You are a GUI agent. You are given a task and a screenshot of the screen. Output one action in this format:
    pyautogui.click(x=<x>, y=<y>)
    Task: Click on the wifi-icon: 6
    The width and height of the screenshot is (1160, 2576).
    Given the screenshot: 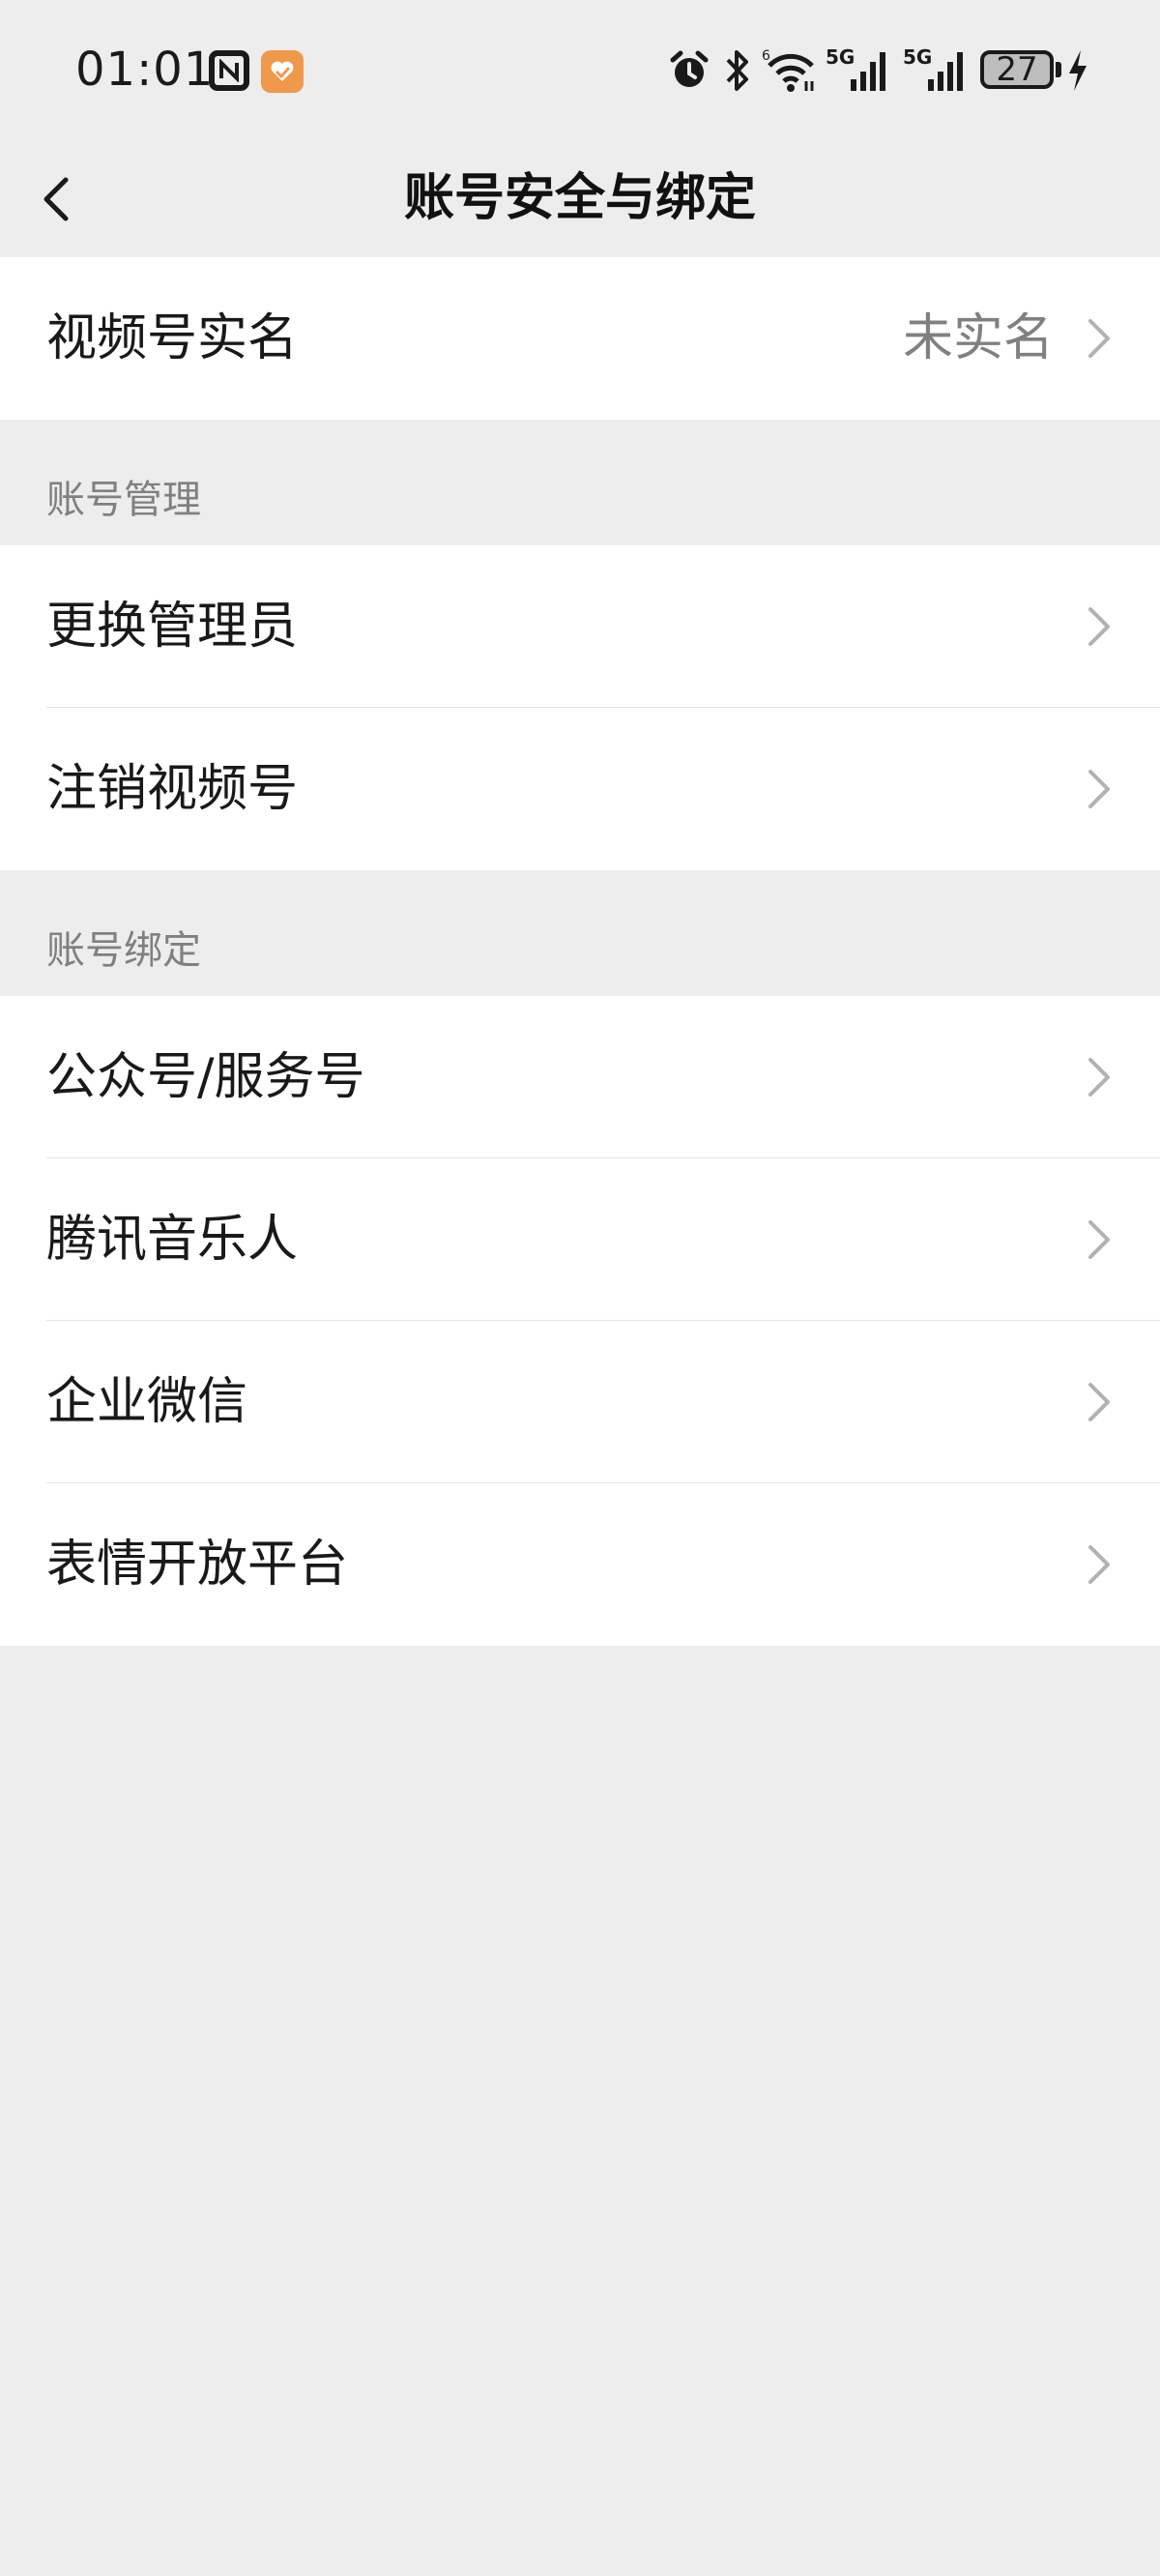 What is the action you would take?
    pyautogui.click(x=788, y=70)
    